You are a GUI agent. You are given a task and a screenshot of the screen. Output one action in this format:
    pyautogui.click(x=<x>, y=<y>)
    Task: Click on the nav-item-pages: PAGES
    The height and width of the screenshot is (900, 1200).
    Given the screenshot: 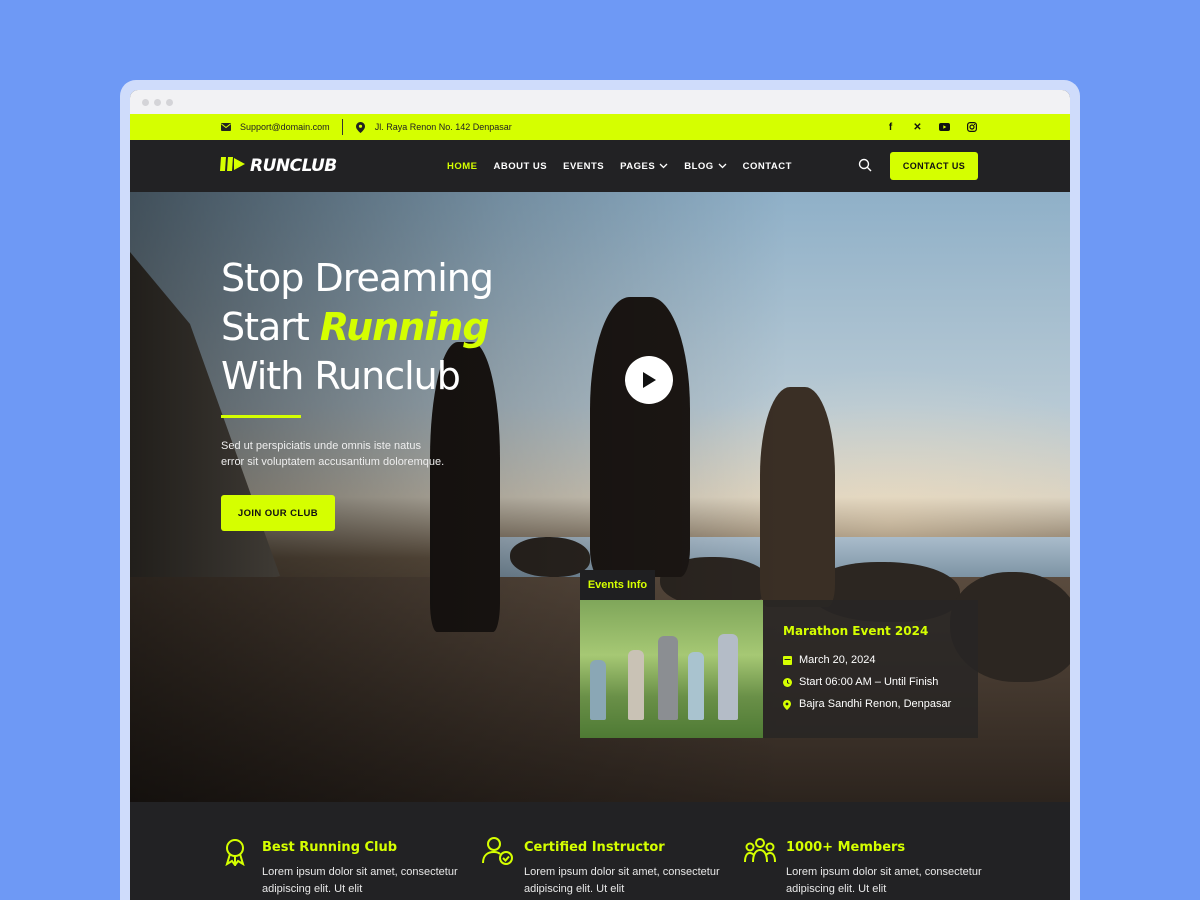 What is the action you would take?
    pyautogui.click(x=644, y=166)
    